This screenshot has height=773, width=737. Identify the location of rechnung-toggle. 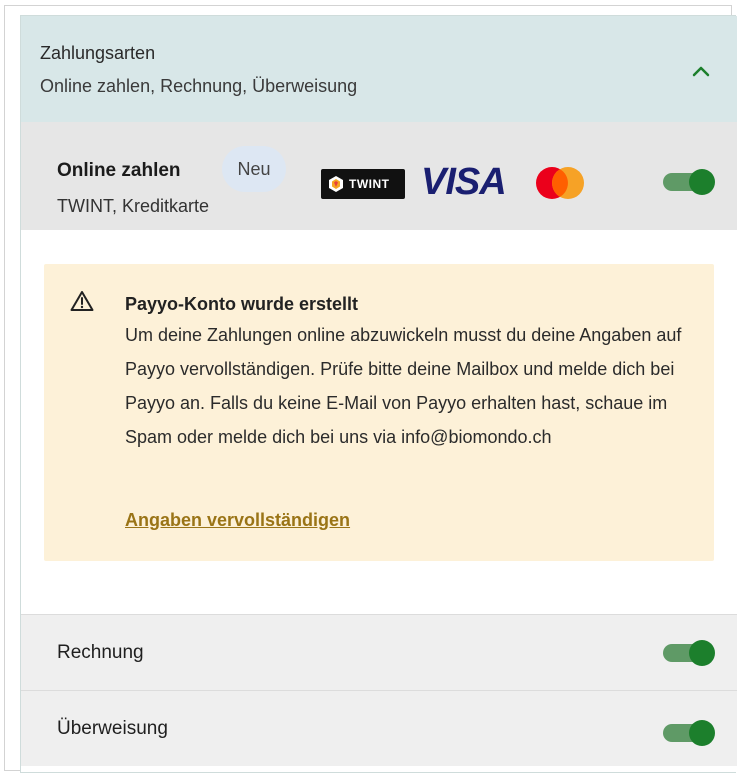
(689, 653).